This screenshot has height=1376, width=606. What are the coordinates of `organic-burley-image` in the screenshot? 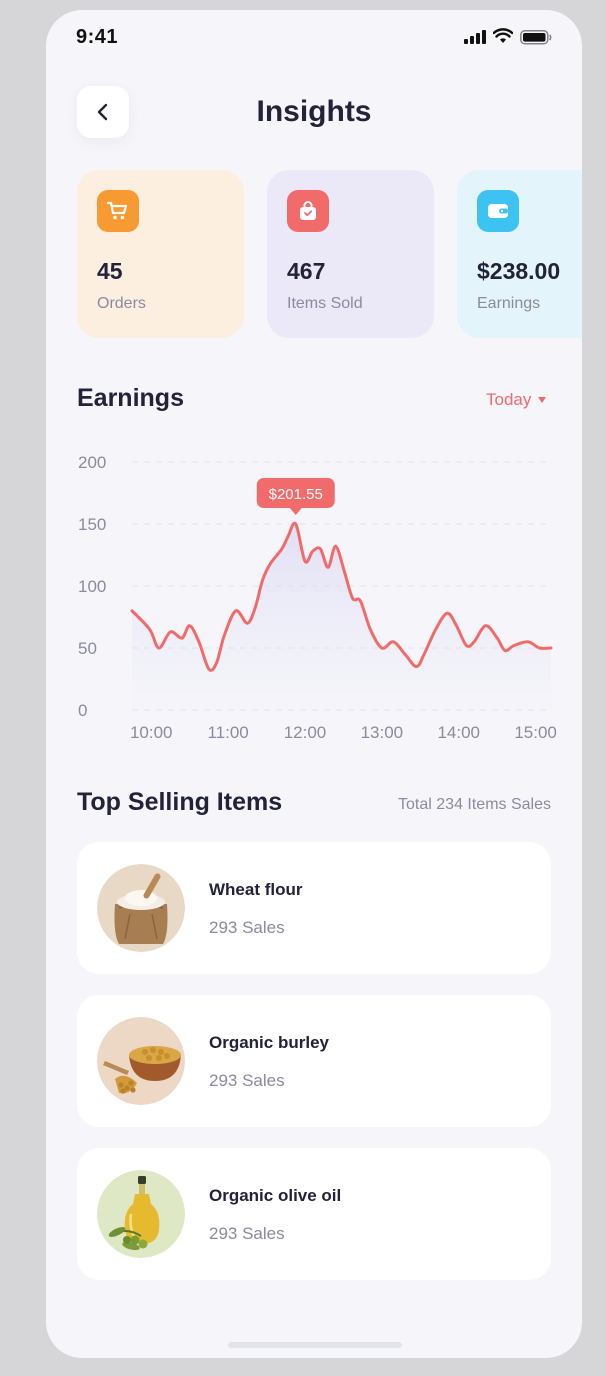 It's located at (141, 1061).